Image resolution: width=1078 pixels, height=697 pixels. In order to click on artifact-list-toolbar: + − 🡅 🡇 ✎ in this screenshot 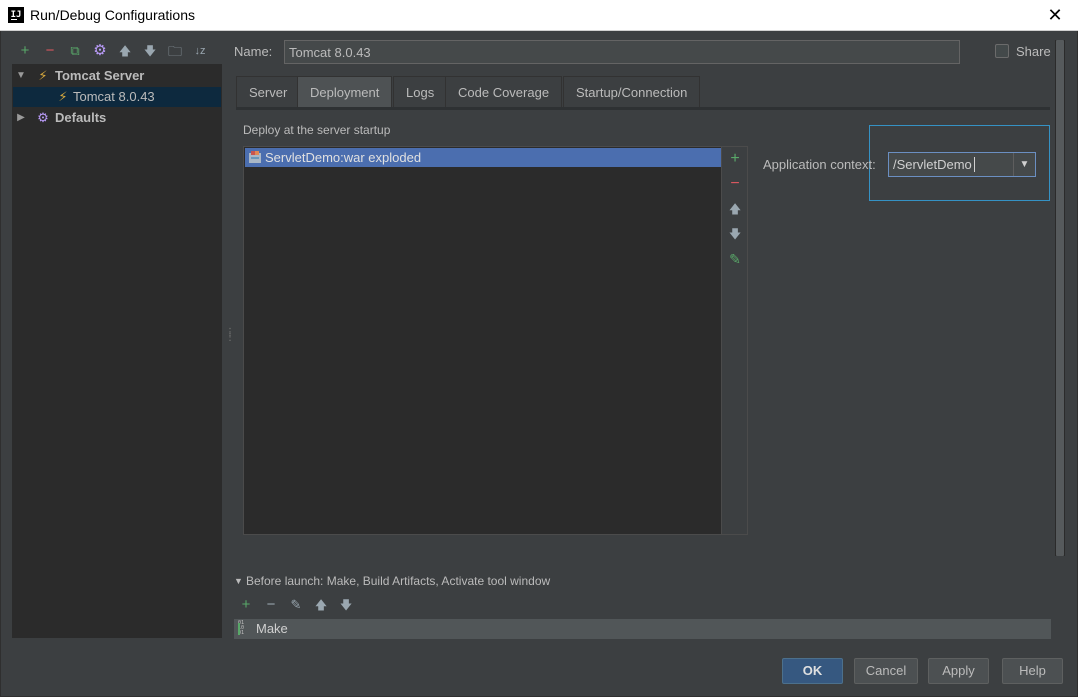, I will do `click(735, 340)`.